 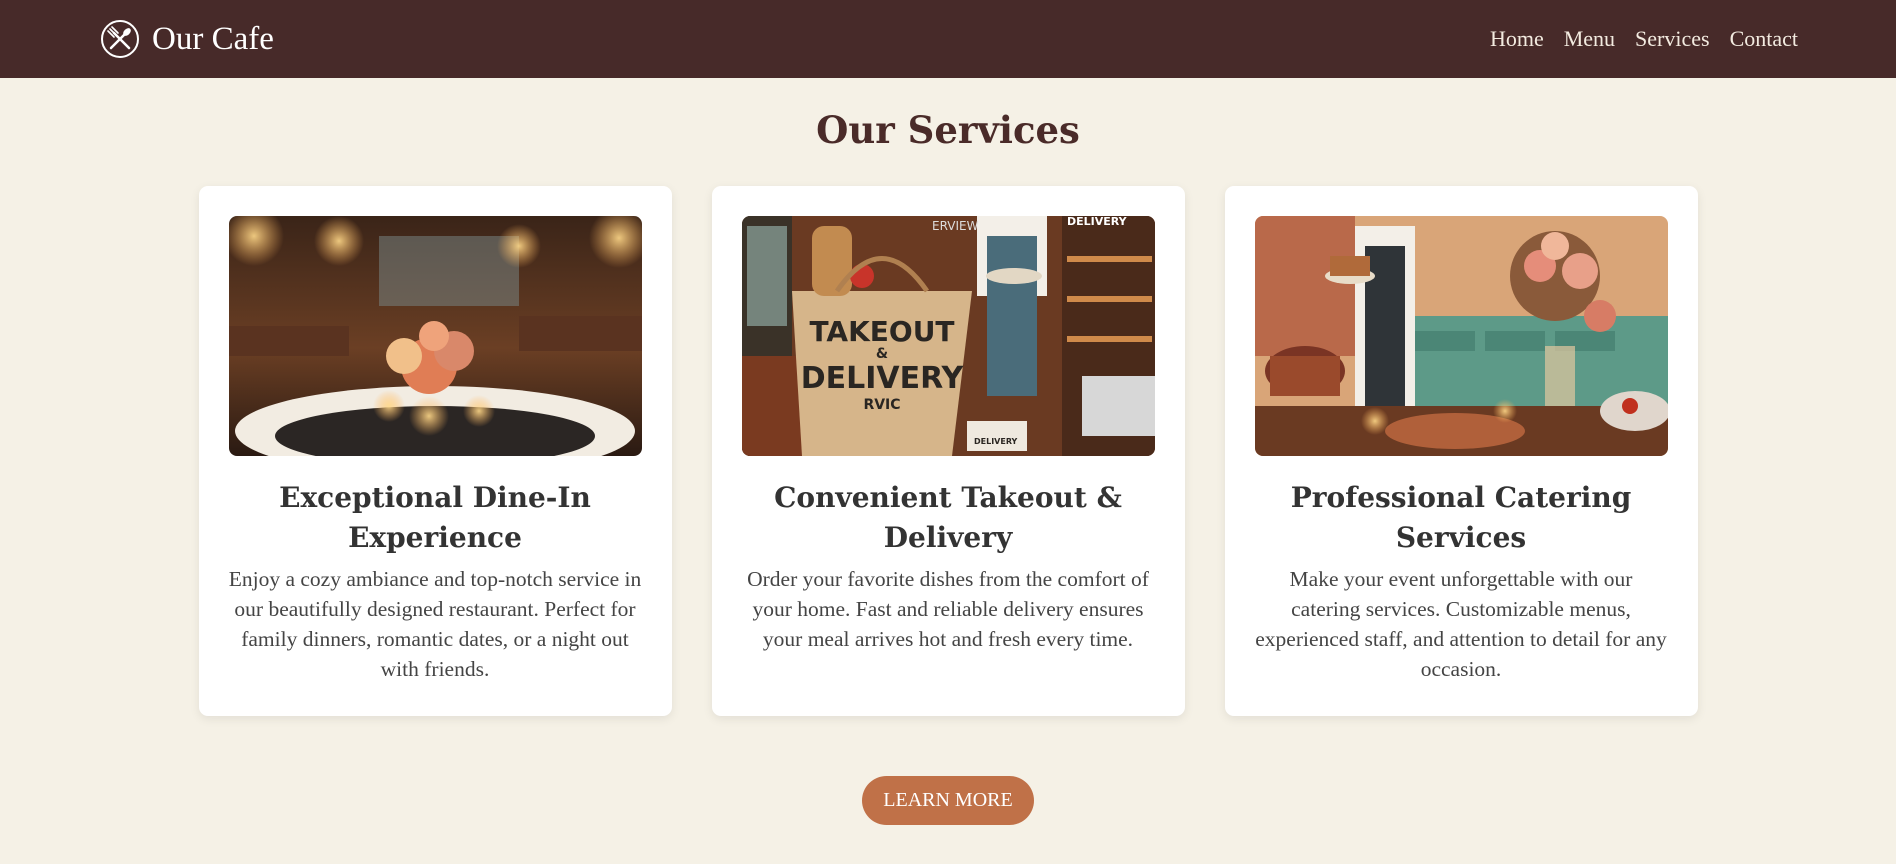 I want to click on brand-link: Our Cafe, so click(x=187, y=39).